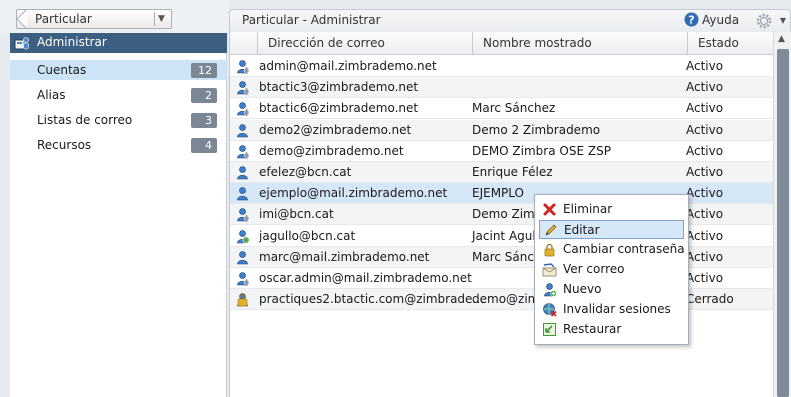  I want to click on help-icon: ?, so click(691, 19).